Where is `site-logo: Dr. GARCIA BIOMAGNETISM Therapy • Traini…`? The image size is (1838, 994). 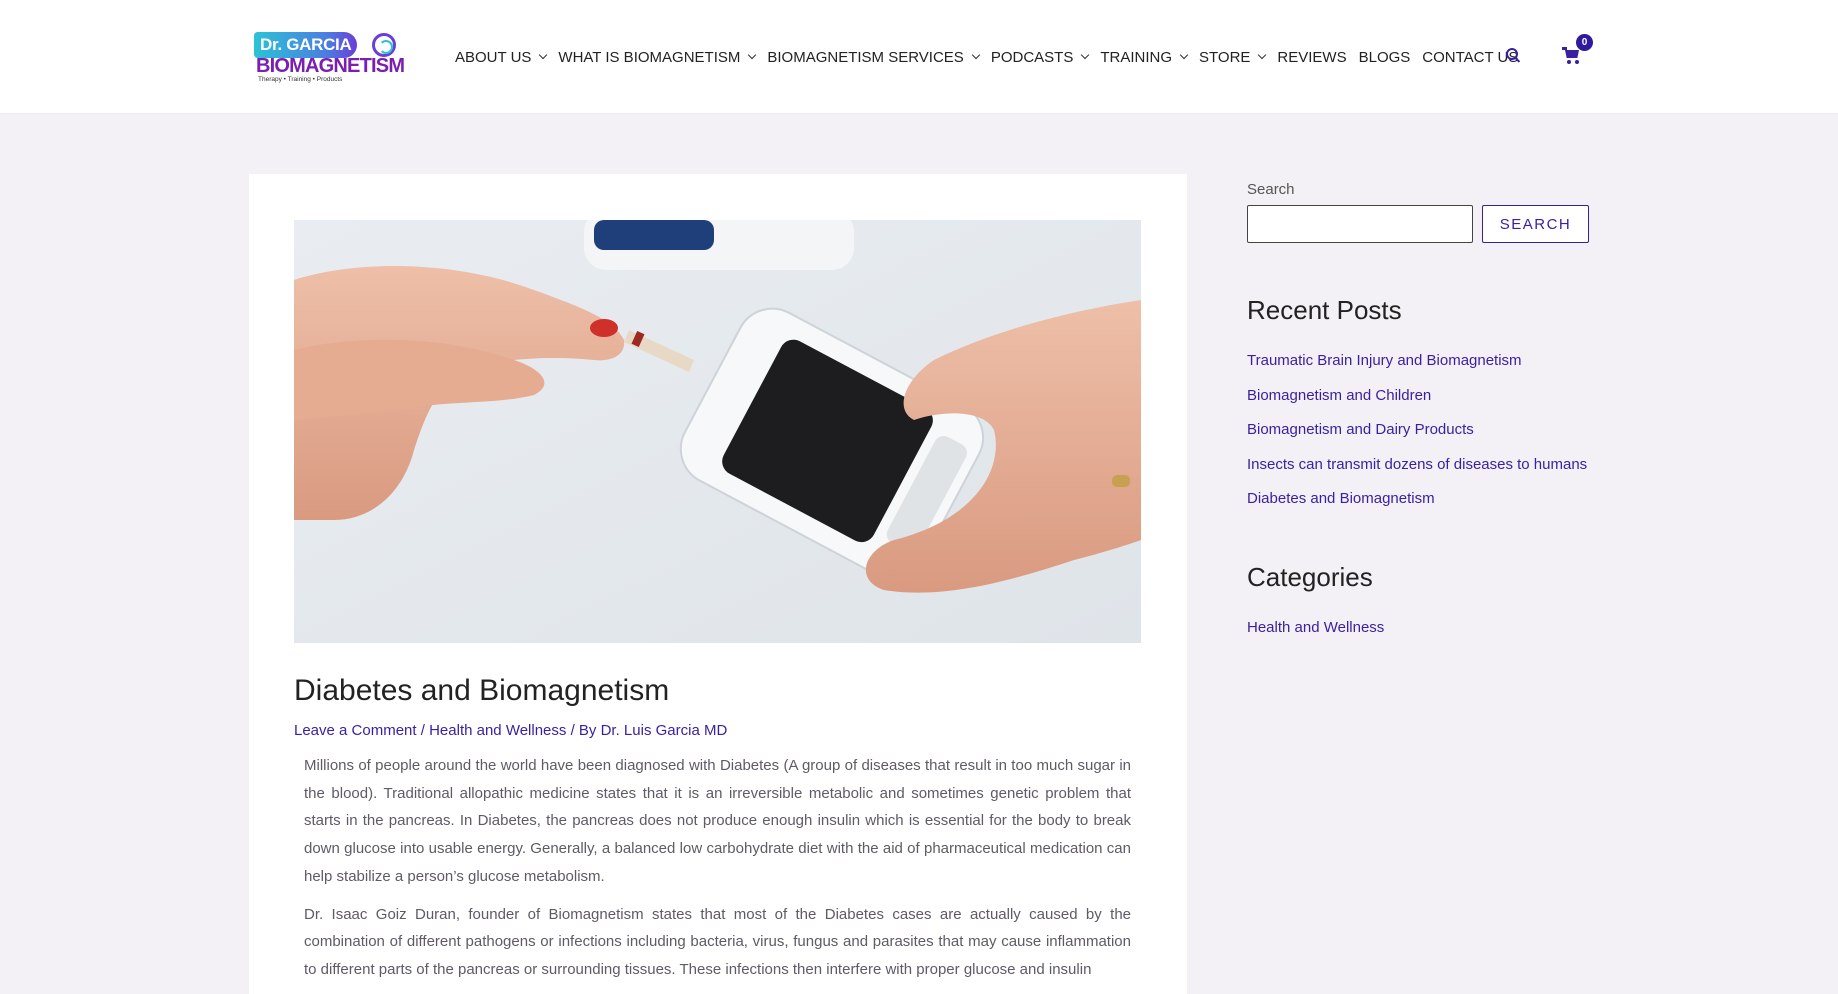
site-logo: Dr. GARCIA BIOMAGNETISM Therapy • Traini… is located at coordinates (329, 58).